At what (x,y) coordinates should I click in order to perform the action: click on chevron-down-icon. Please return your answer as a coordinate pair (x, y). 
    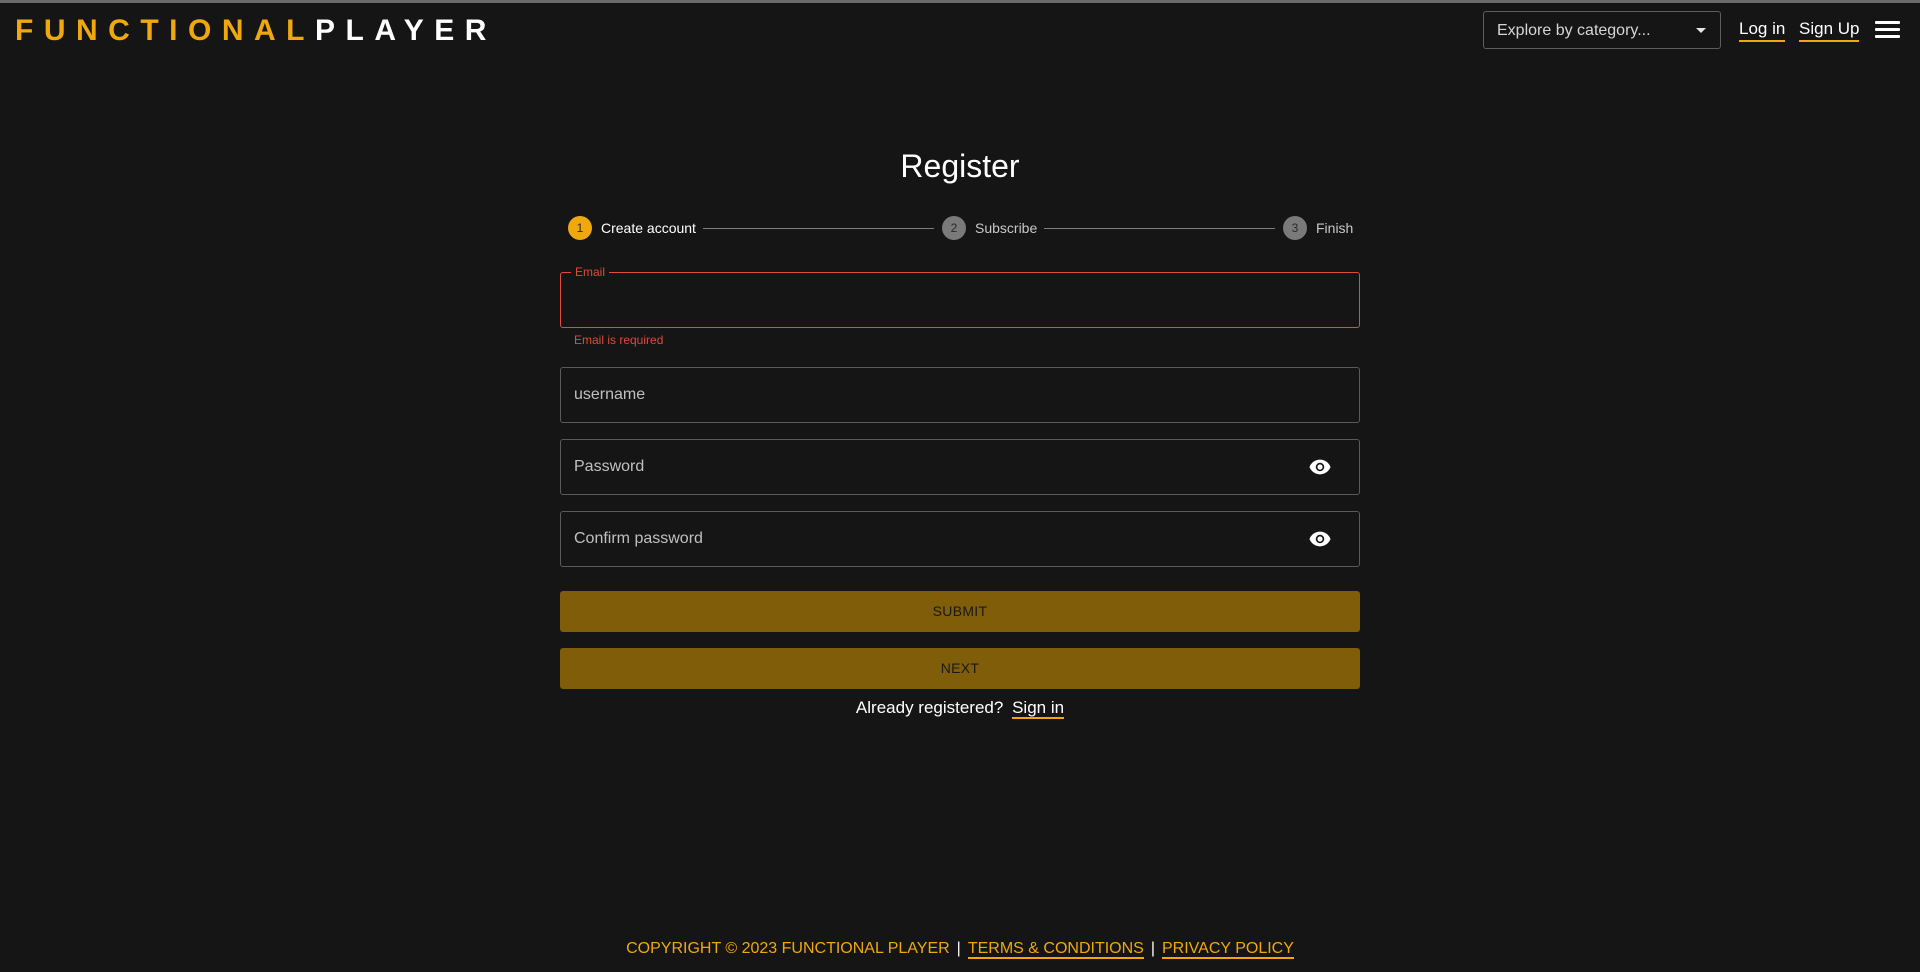
    Looking at the image, I should click on (1701, 30).